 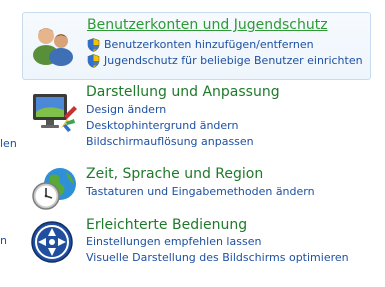 I want to click on ease-of-access-icon, so click(x=52, y=242).